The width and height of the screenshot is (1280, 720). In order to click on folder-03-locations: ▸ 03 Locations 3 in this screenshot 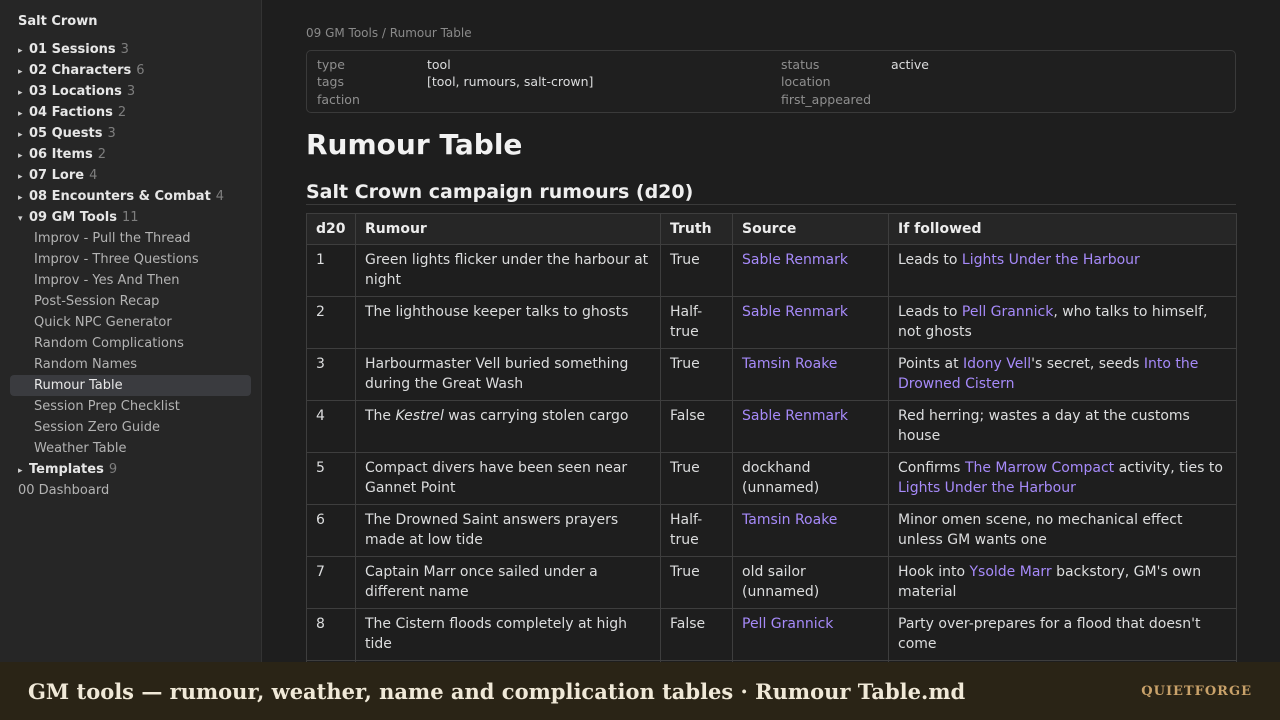, I will do `click(130, 91)`.